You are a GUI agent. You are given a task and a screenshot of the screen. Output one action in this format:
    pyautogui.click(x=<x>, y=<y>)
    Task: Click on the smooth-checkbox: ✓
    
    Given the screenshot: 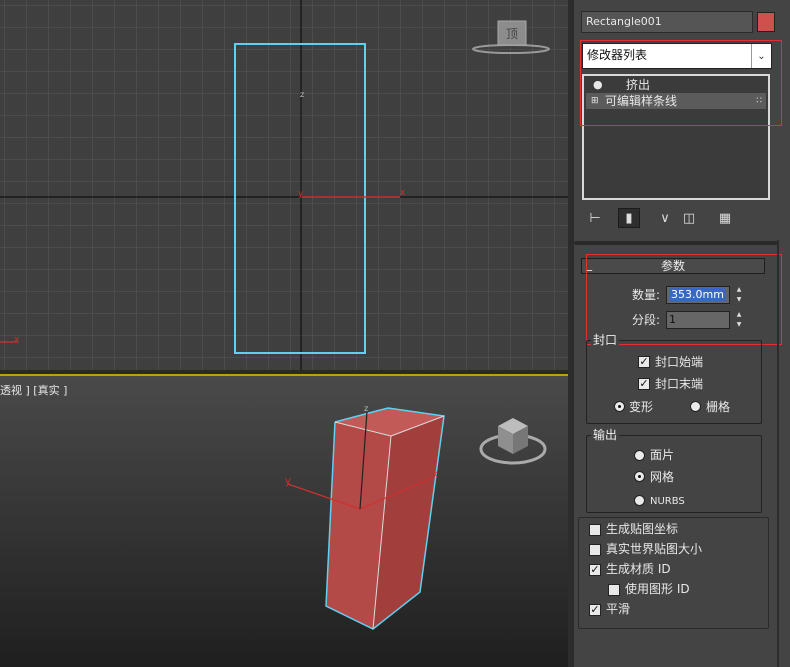 What is the action you would take?
    pyautogui.click(x=595, y=610)
    